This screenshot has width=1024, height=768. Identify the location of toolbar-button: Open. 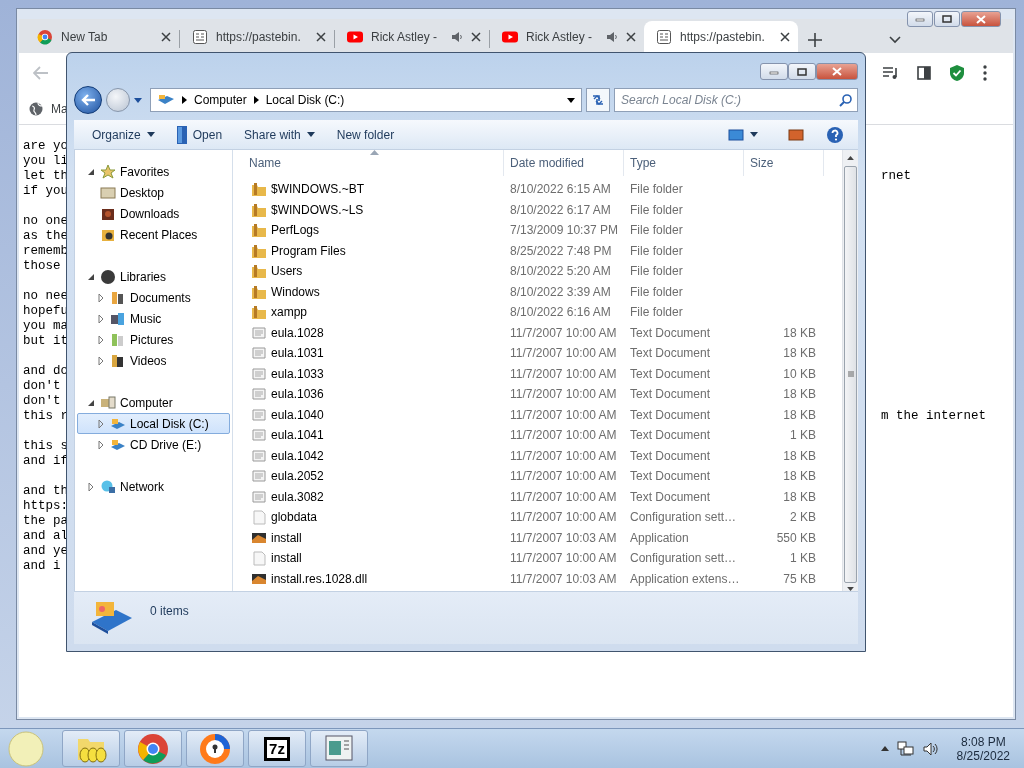
(199, 134).